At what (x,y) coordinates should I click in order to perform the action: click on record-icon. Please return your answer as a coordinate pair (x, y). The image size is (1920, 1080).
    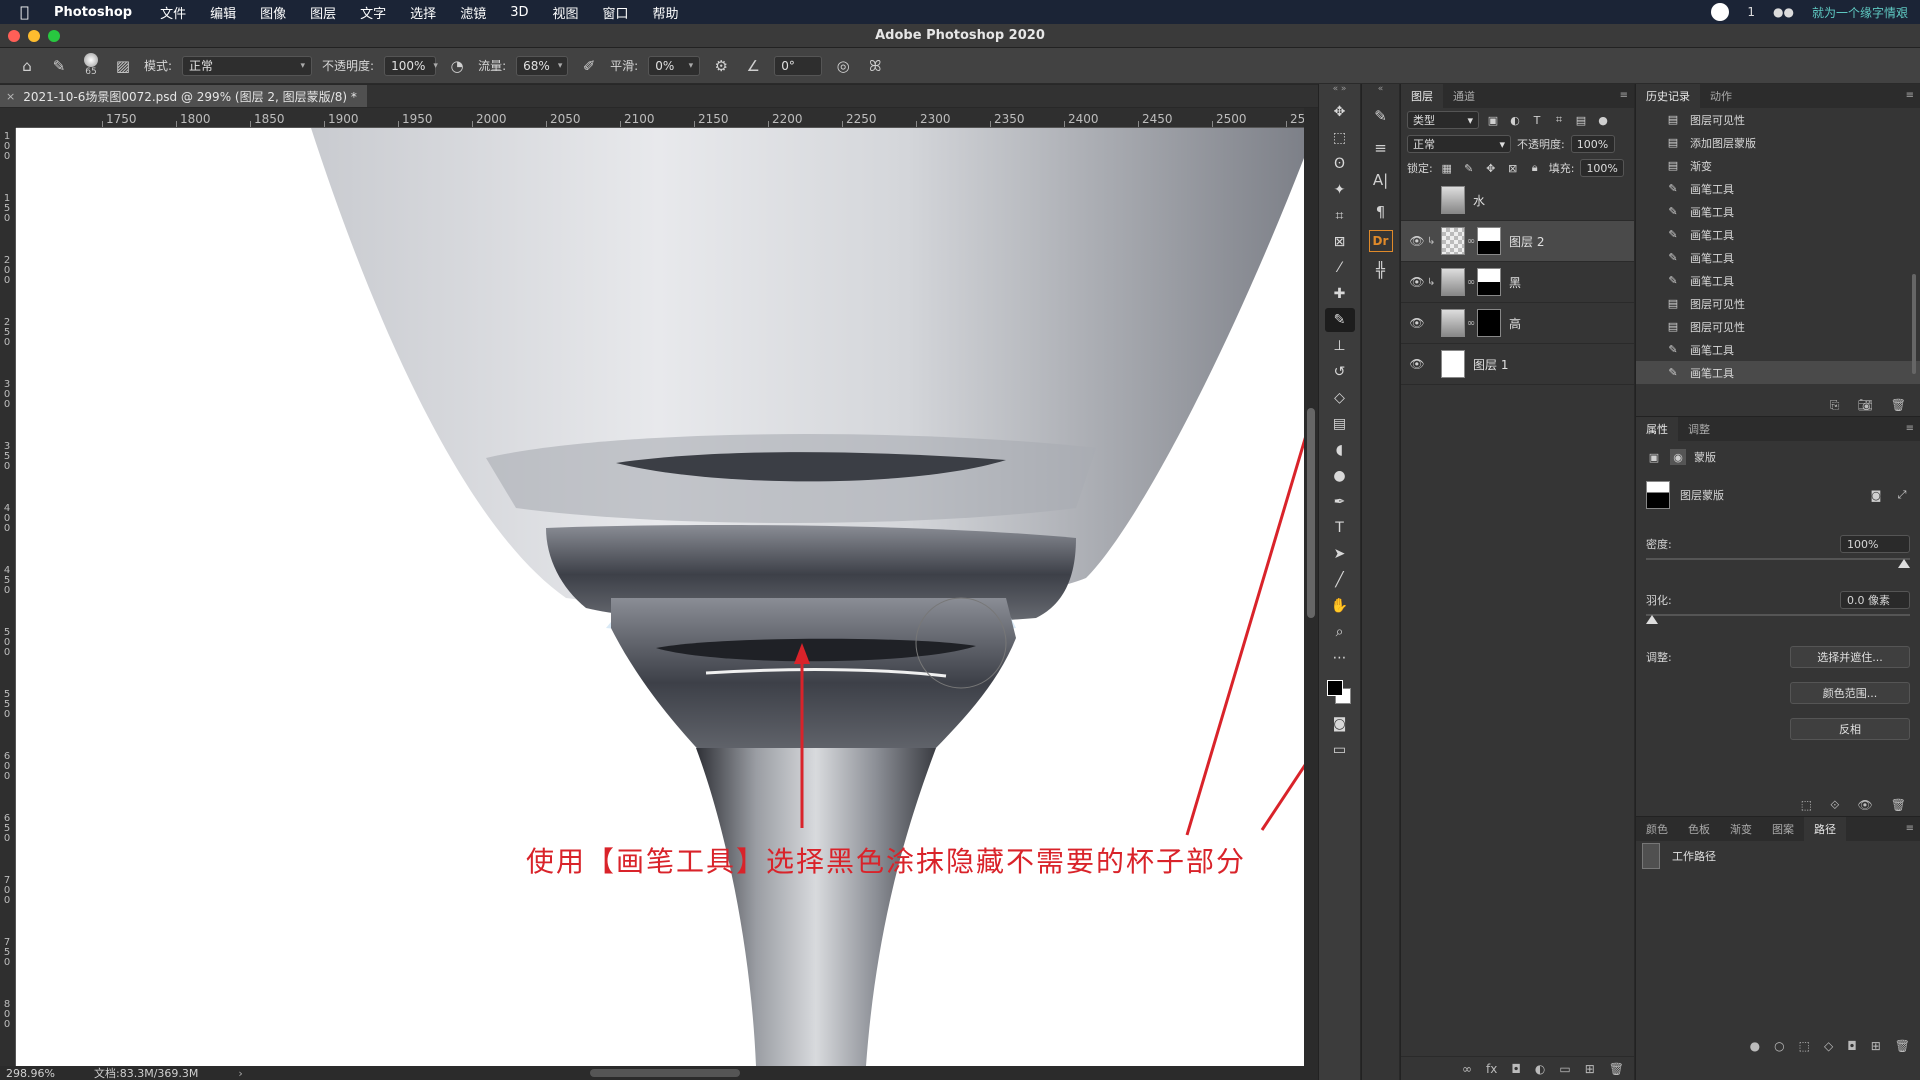
    Looking at the image, I should click on (1720, 12).